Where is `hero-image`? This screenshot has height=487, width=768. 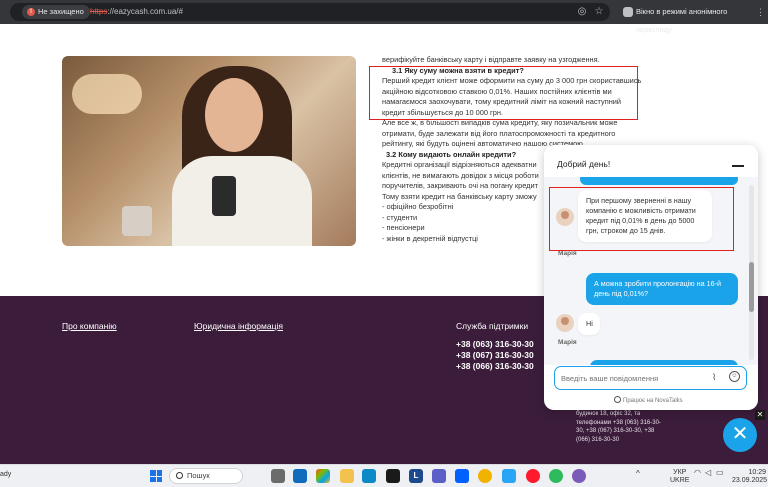 hero-image is located at coordinates (209, 151).